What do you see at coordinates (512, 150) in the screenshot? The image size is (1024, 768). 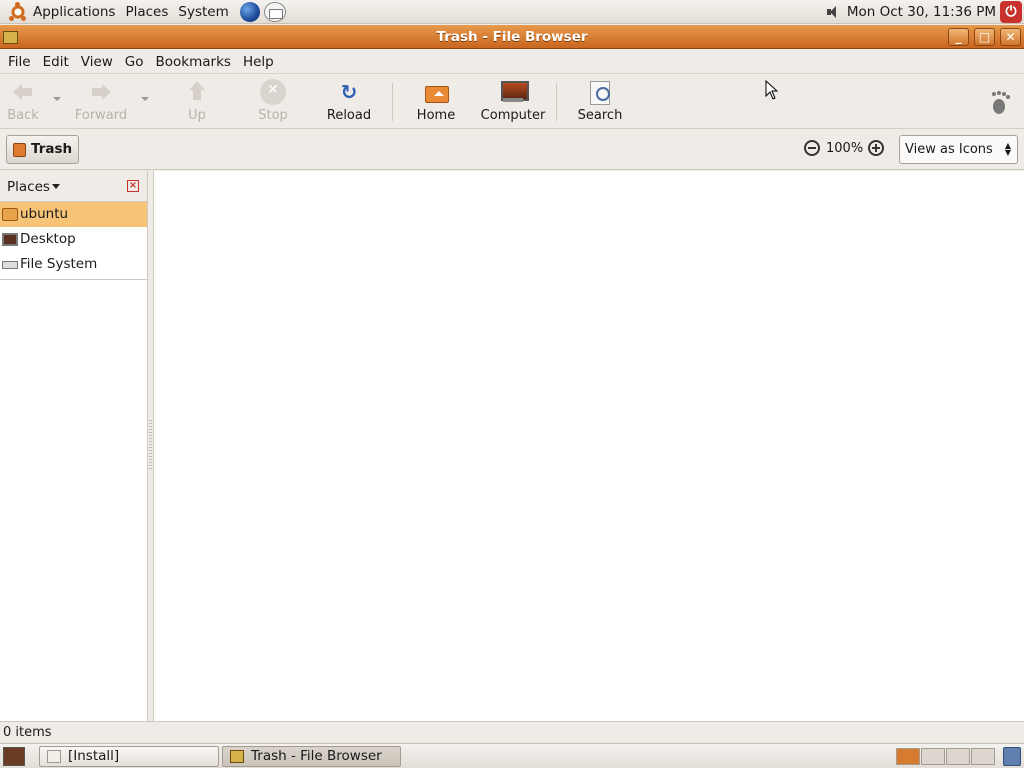 I see `location-bar: Trash 100% View as Icons ▲ ▼` at bounding box center [512, 150].